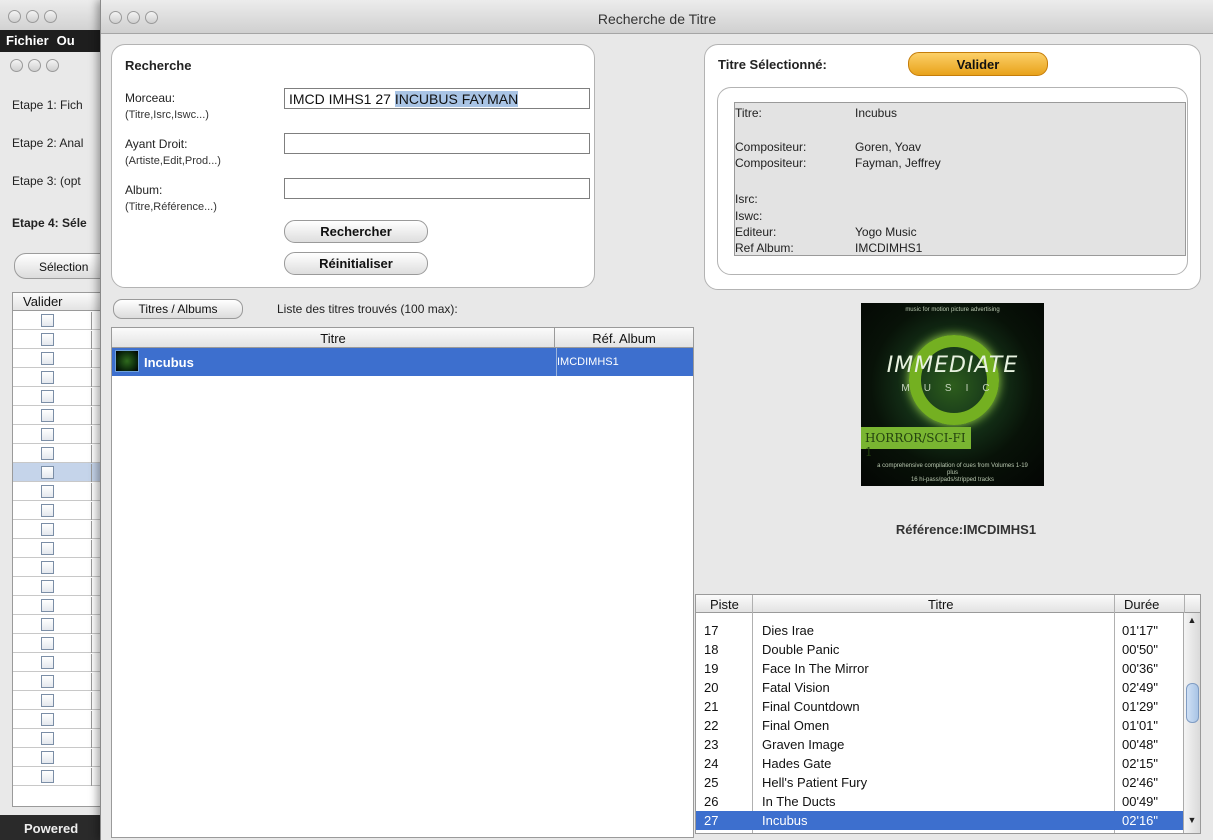  What do you see at coordinates (1192, 823) in the screenshot?
I see `scroll-down-arrow-icon: ▼` at bounding box center [1192, 823].